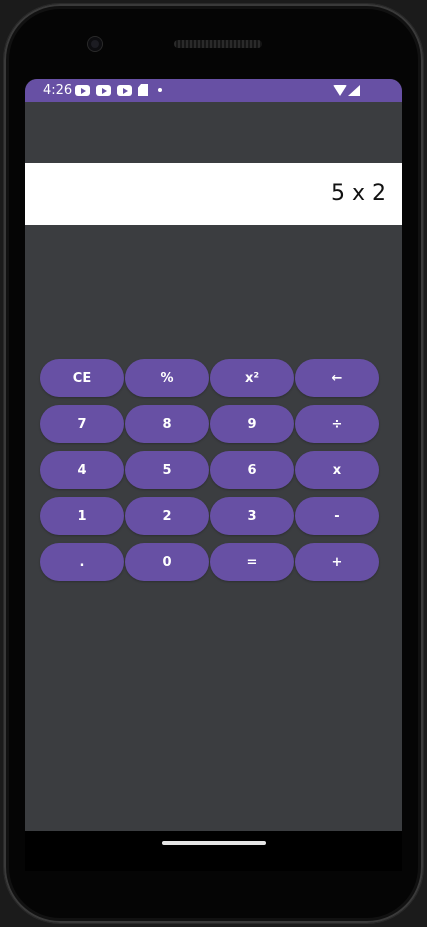 The height and width of the screenshot is (927, 427). Describe the element at coordinates (337, 424) in the screenshot. I see `divide-button: ÷` at that location.